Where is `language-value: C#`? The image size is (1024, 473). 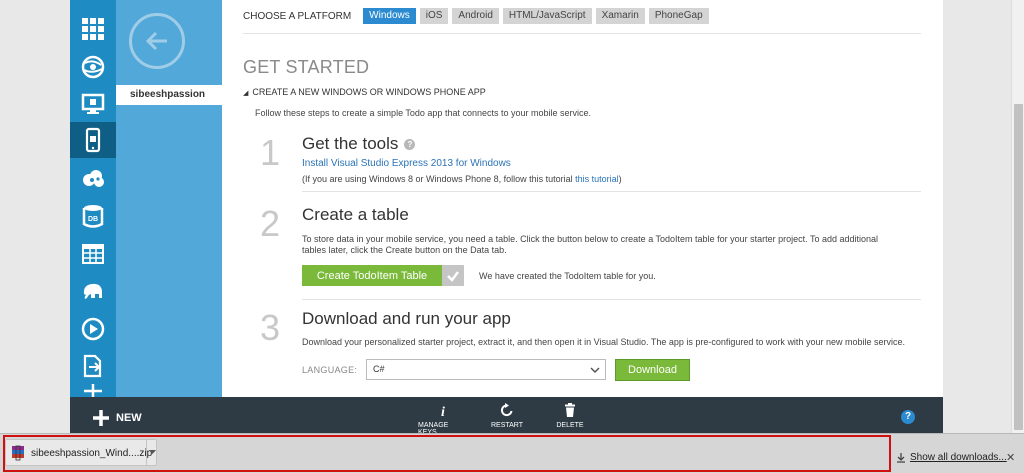
language-value: C# is located at coordinates (379, 369).